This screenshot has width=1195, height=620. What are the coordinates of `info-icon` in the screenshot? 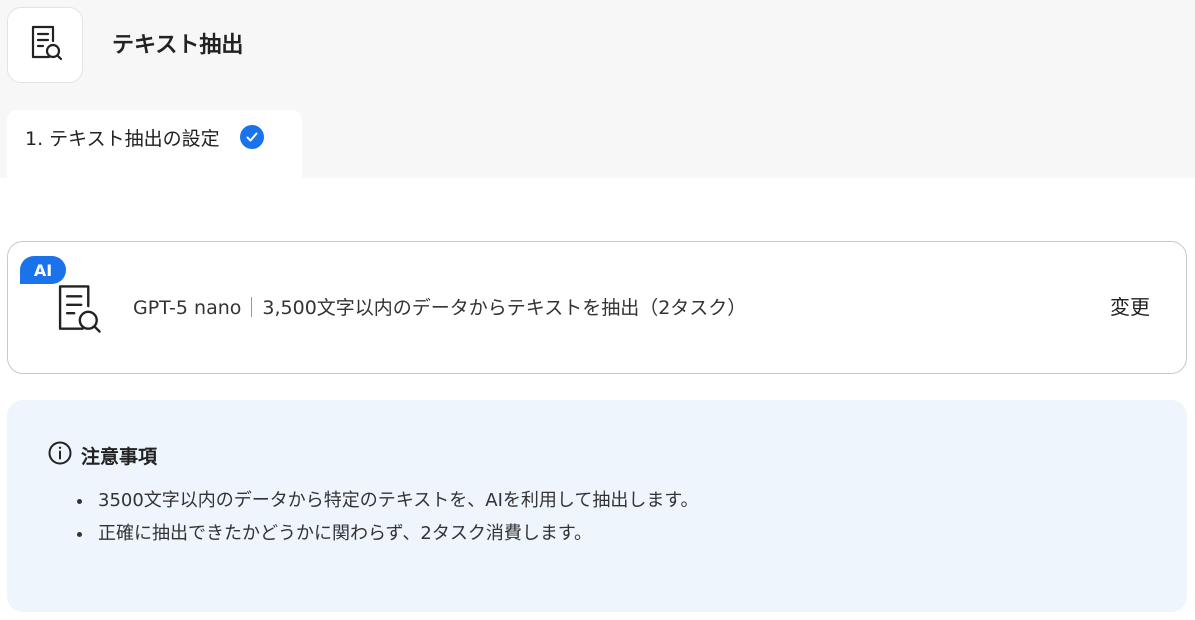 It's located at (60, 455).